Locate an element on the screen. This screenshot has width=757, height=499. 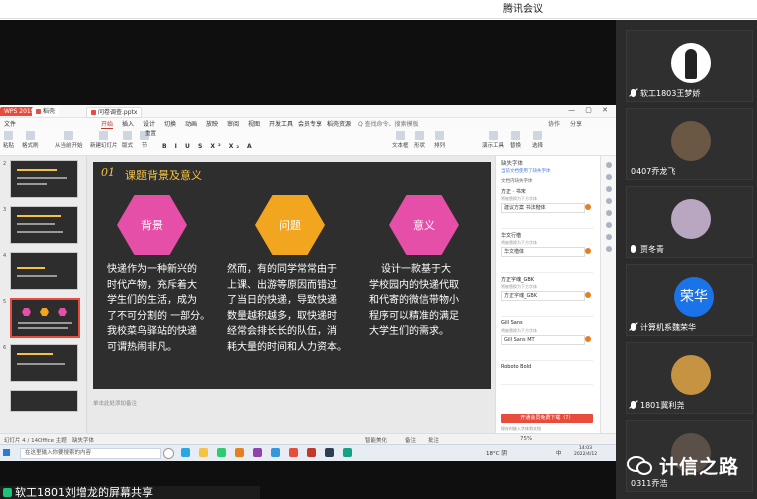
slide-counter: 幻灯片 4 / 14 is located at coordinates (21, 441).